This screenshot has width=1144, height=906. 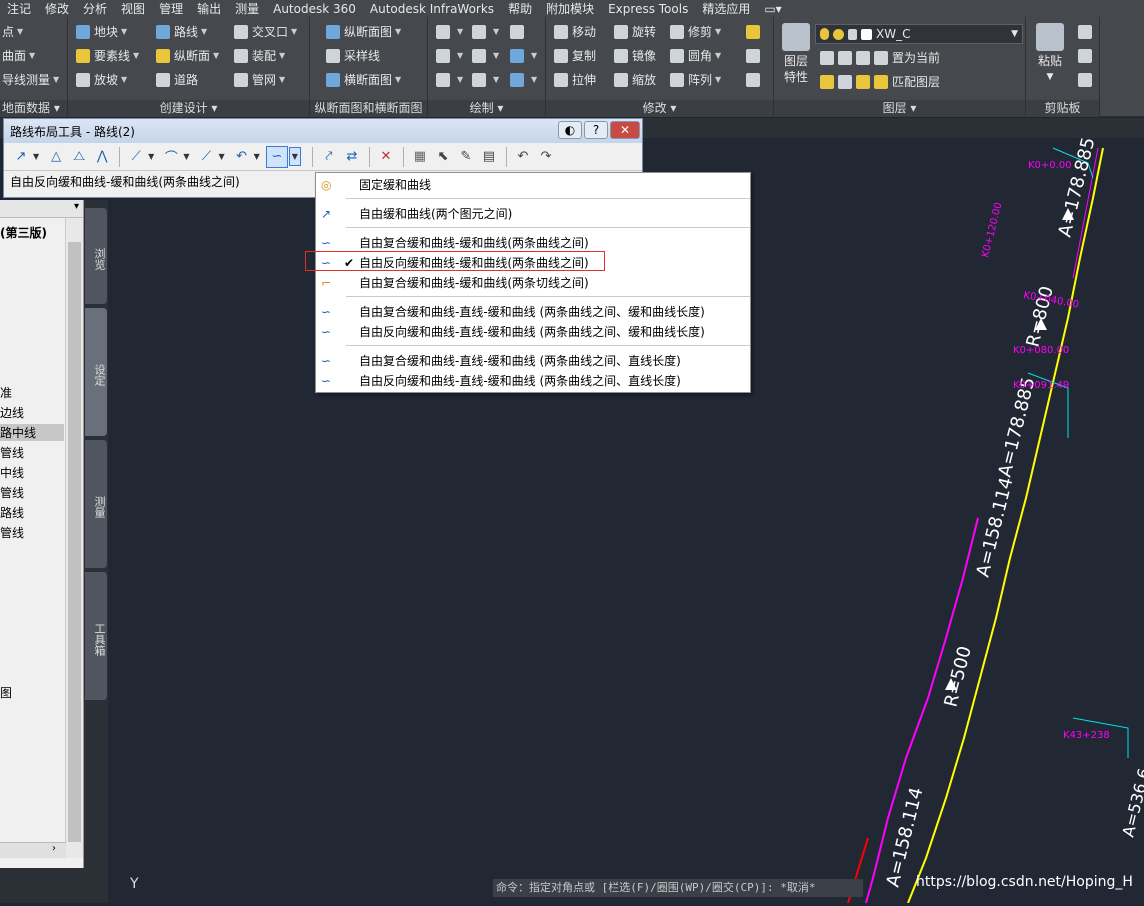 I want to click on hatch-tool-icon: ▼, so click(x=485, y=80).